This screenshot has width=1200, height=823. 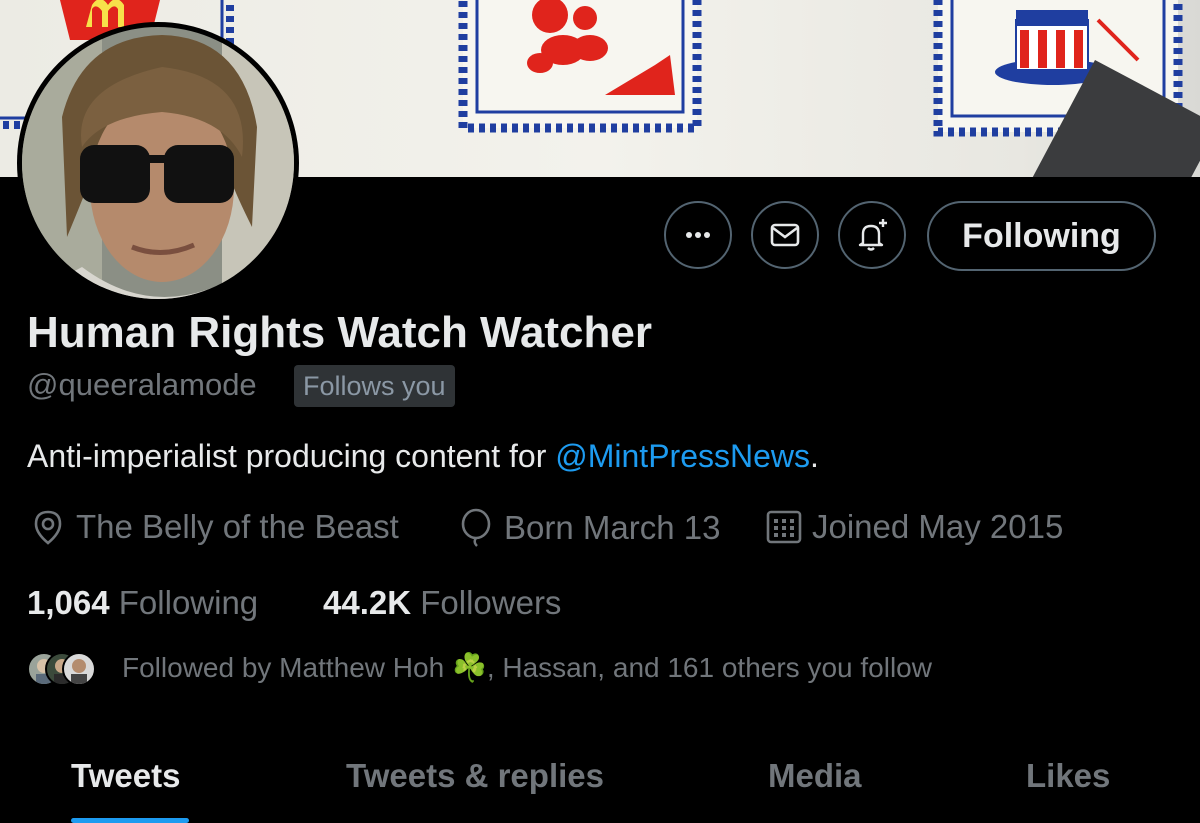 I want to click on followers-count-link: 44.2K Followers, so click(x=442, y=603).